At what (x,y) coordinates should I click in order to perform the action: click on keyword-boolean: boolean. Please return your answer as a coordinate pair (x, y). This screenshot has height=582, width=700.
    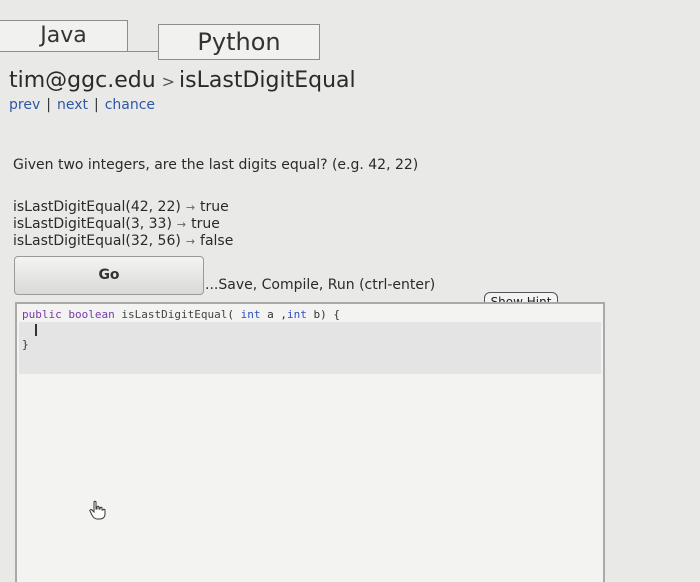
    Looking at the image, I should click on (91, 314).